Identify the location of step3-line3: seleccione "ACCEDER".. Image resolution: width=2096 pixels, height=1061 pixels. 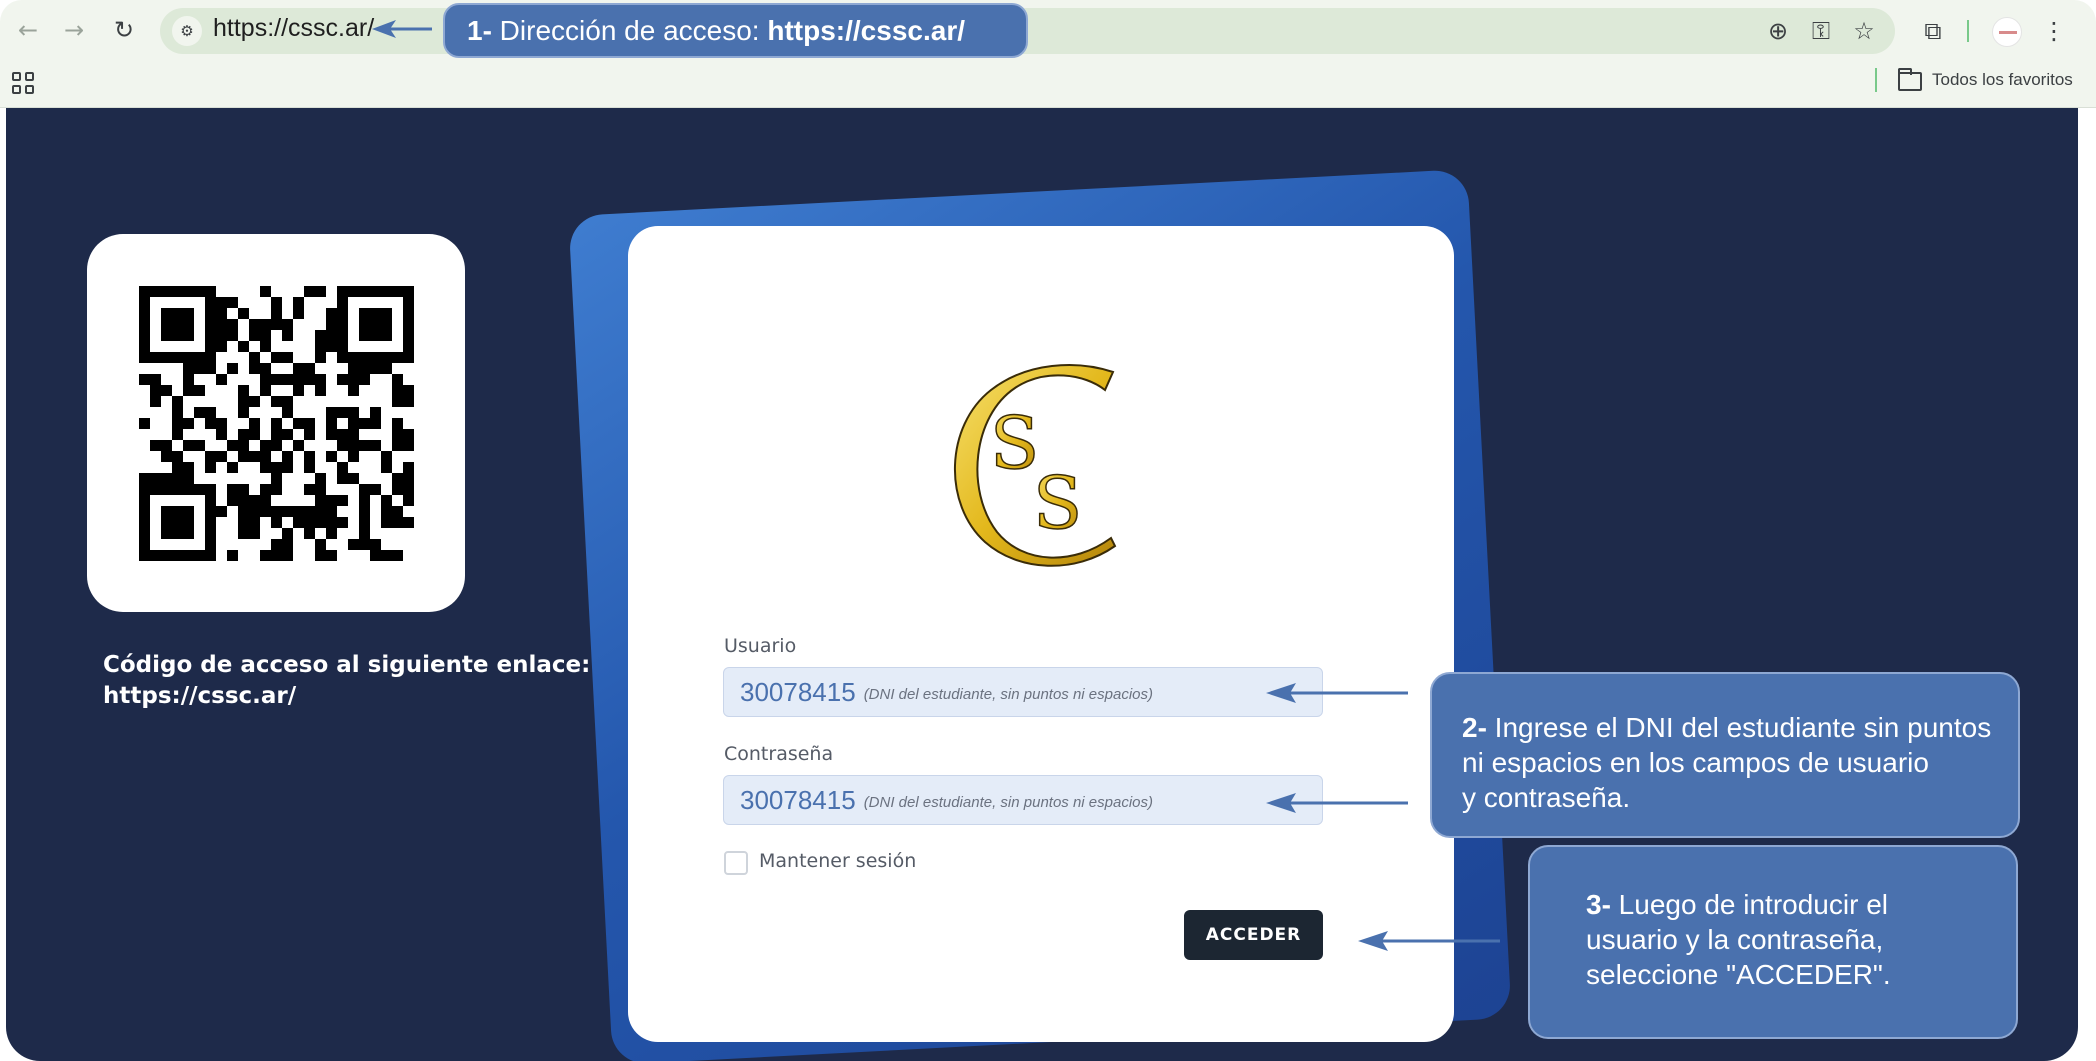
(1738, 974).